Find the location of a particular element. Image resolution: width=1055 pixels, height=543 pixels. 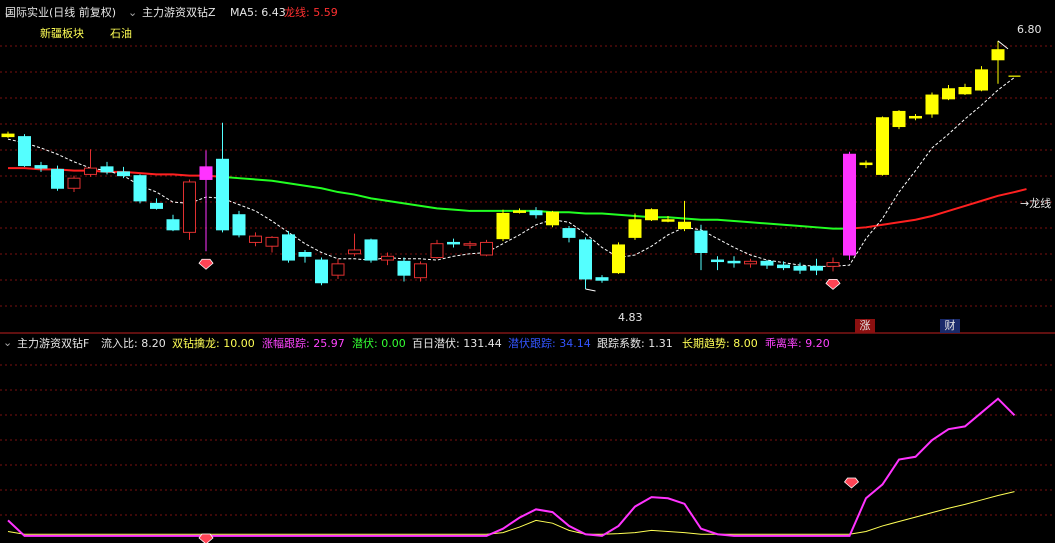

indicator-name-bottom: 主力游资双钻F is located at coordinates (53, 343).